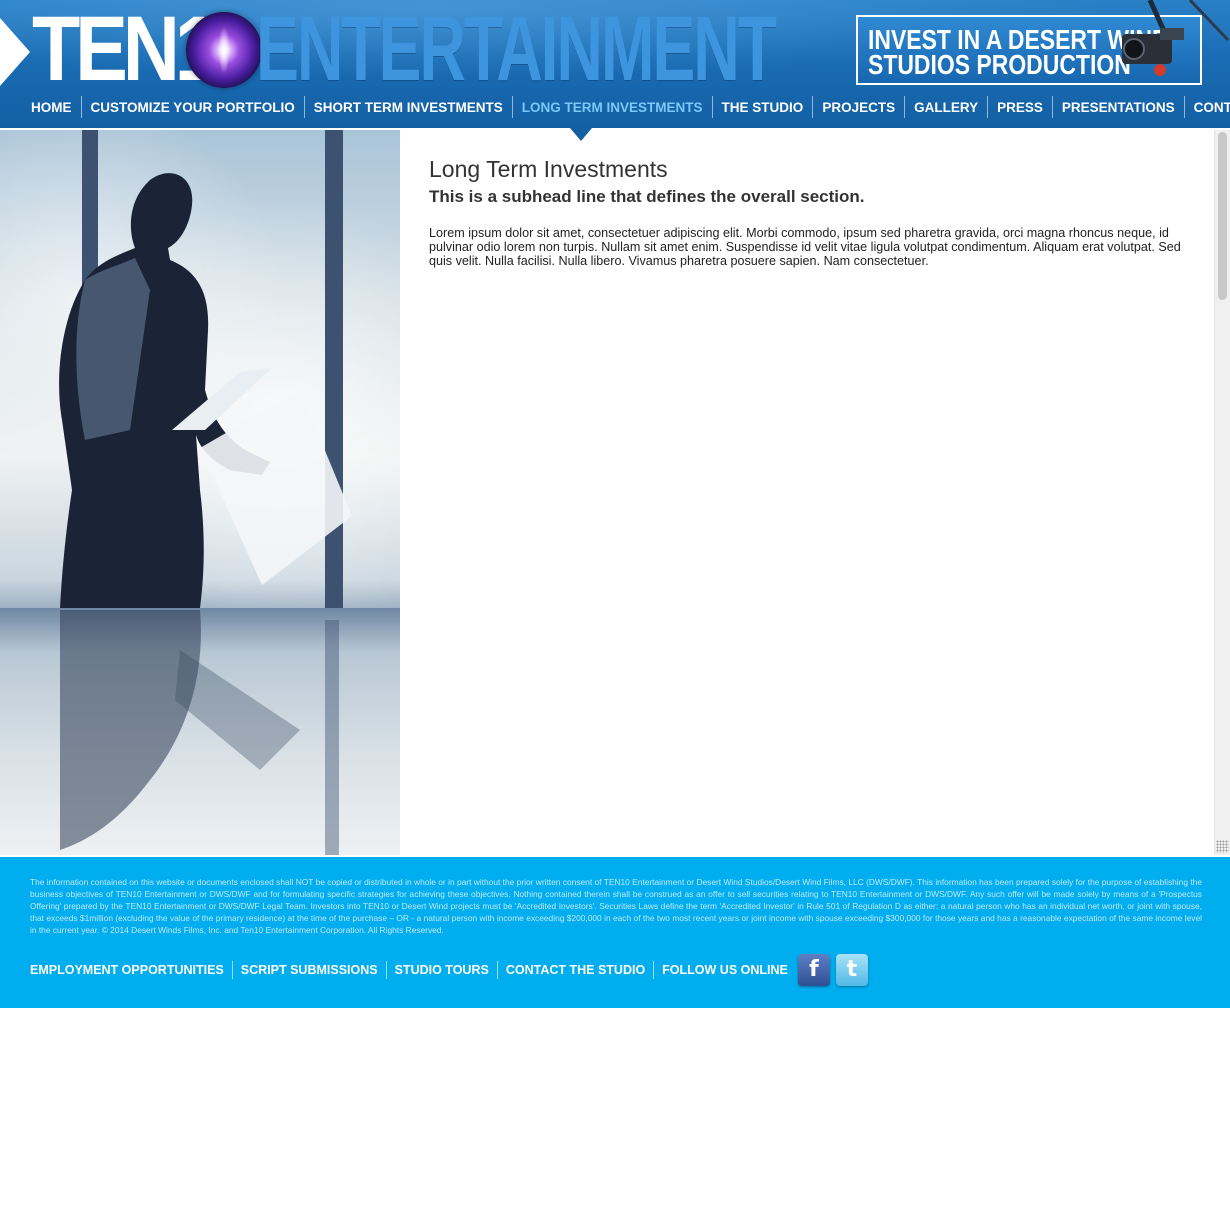 This screenshot has height=1230, width=1230. What do you see at coordinates (1222, 216) in the screenshot?
I see `scrollbar-thumb` at bounding box center [1222, 216].